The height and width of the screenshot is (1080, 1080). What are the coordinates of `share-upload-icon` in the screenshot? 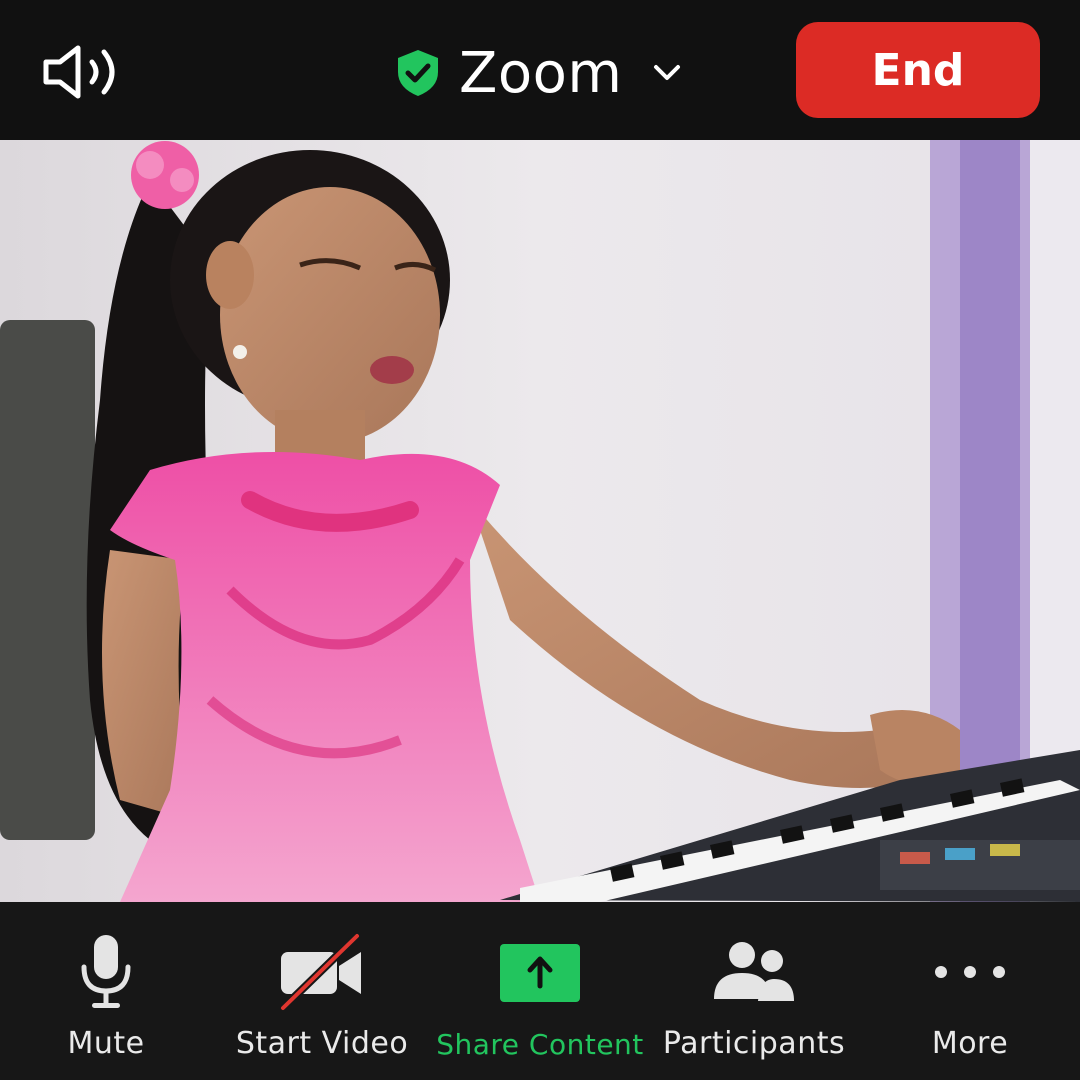 It's located at (540, 973).